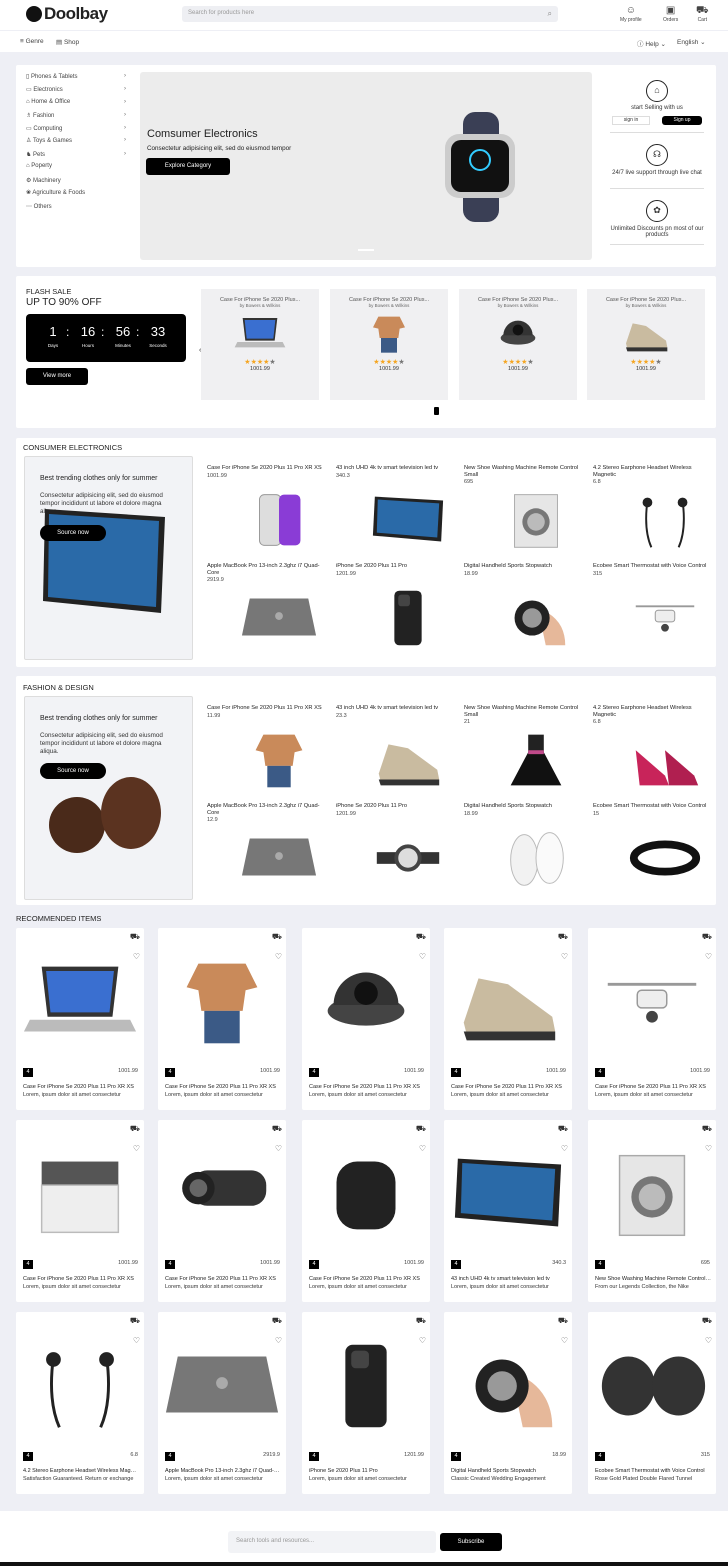 The width and height of the screenshot is (728, 1566). I want to click on signup-button: Sign up, so click(682, 120).